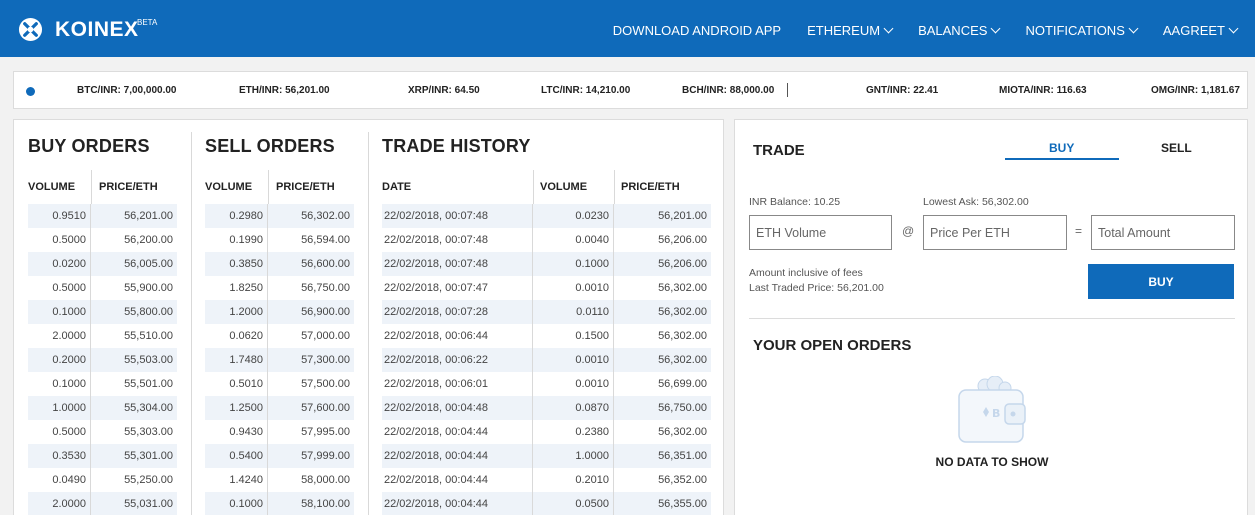 The height and width of the screenshot is (515, 1255). Describe the element at coordinates (279, 240) in the screenshot. I see `table-row: 0.1990 56,594.00` at that location.